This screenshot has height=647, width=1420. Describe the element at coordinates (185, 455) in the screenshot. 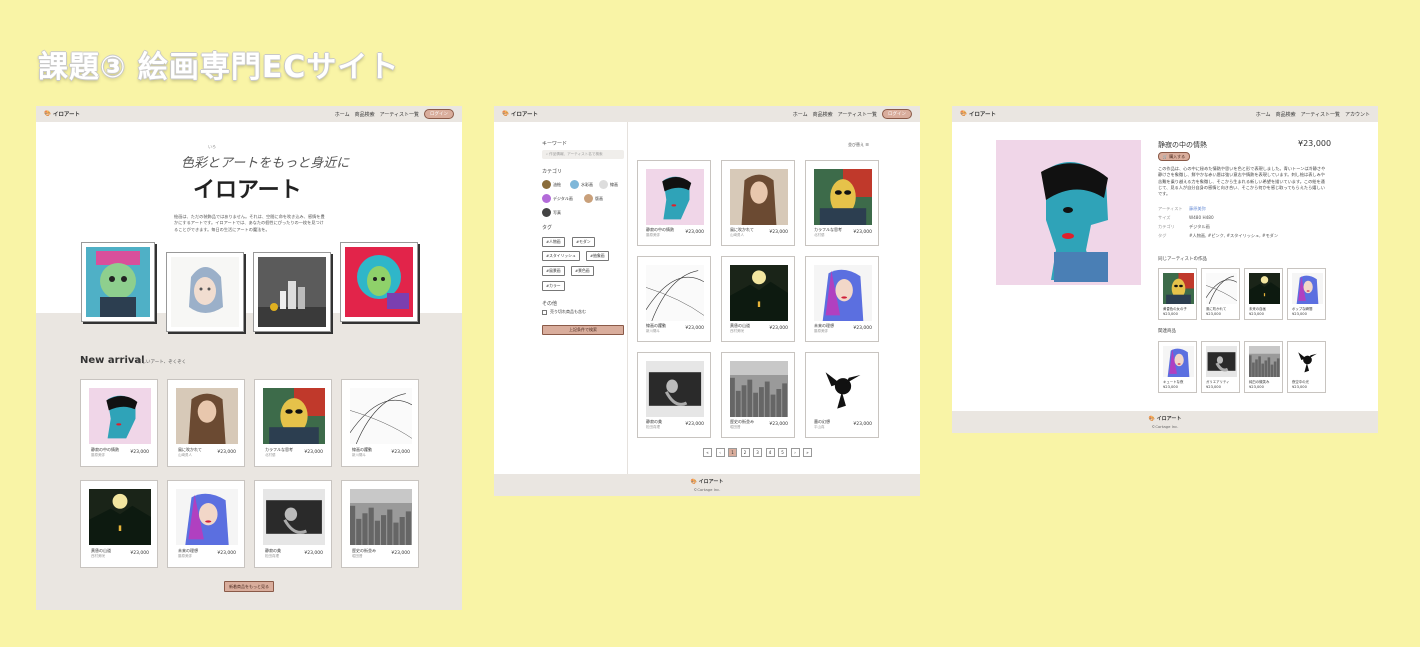

I see `product-card-artist: 山崎勇人` at that location.